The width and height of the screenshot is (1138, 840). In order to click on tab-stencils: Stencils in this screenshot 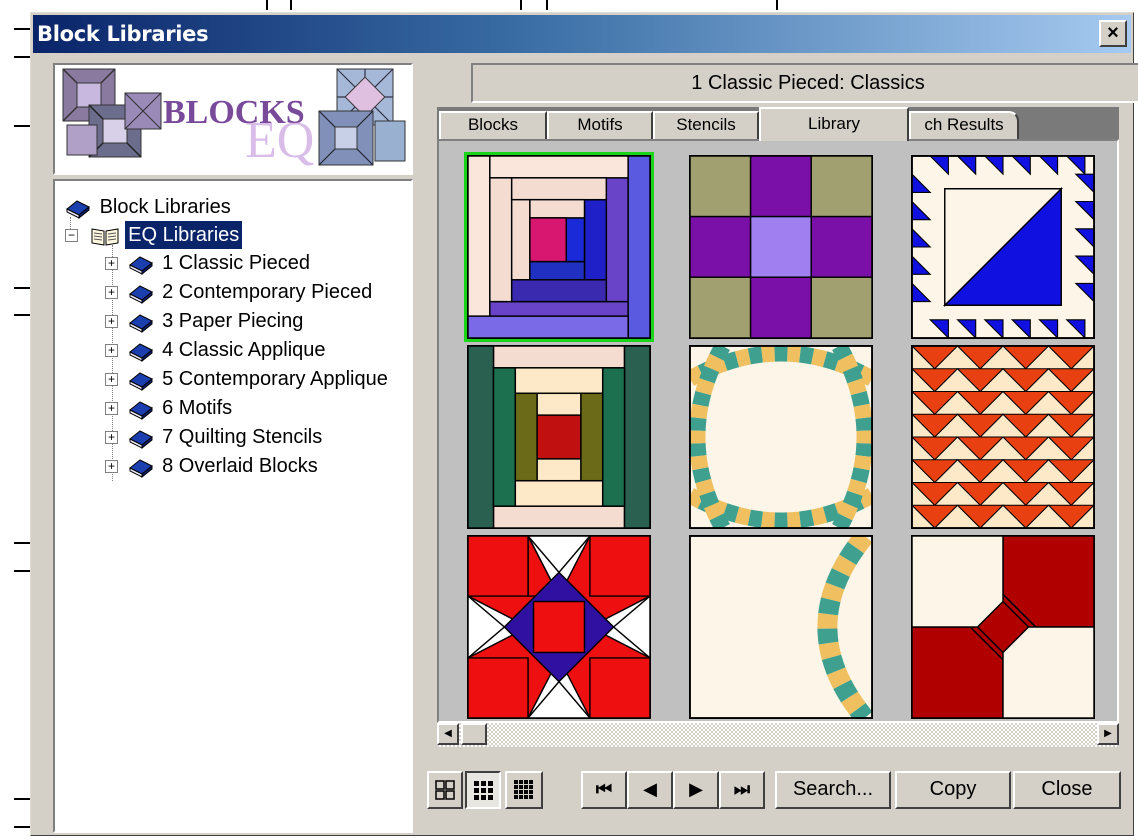, I will do `click(706, 125)`.